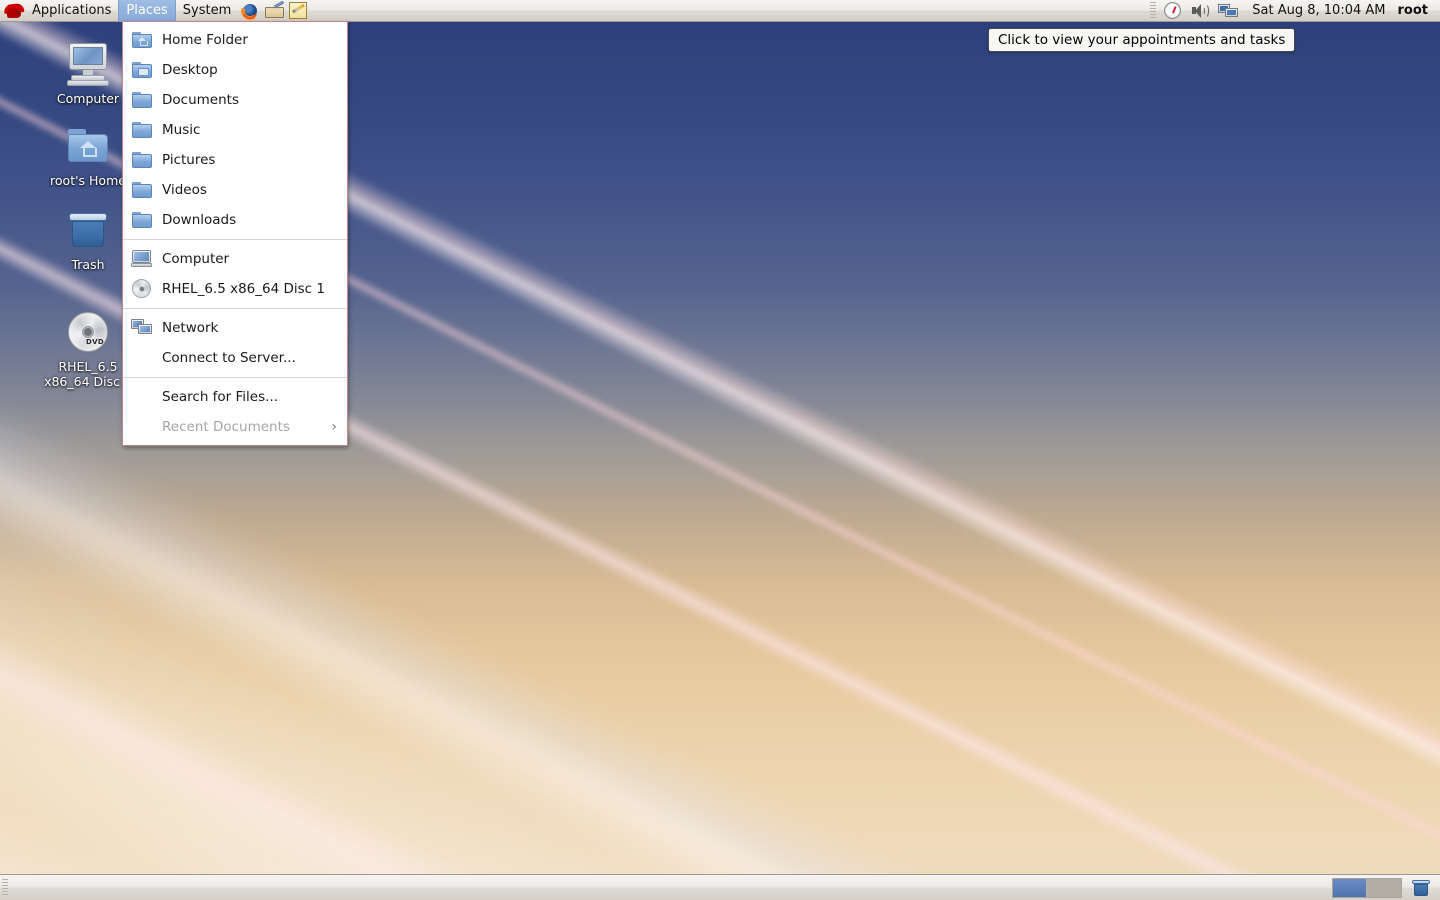  I want to click on menu-places: Places, so click(147, 11).